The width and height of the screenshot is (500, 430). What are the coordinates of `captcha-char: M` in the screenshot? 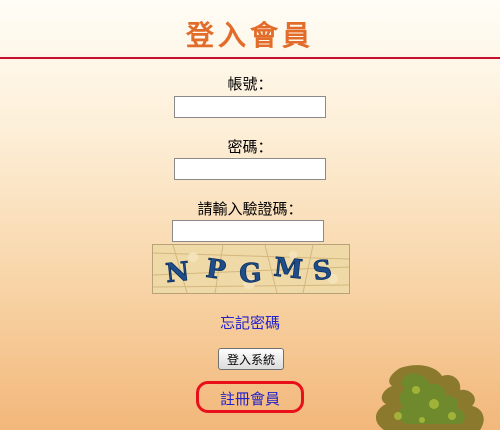 It's located at (288, 269).